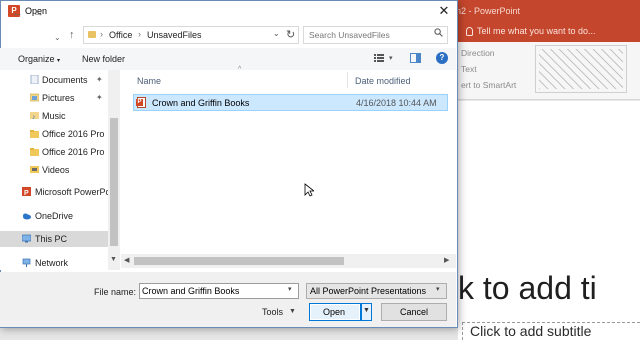  I want to click on arrow-left-icon: ←, so click(17, 13).